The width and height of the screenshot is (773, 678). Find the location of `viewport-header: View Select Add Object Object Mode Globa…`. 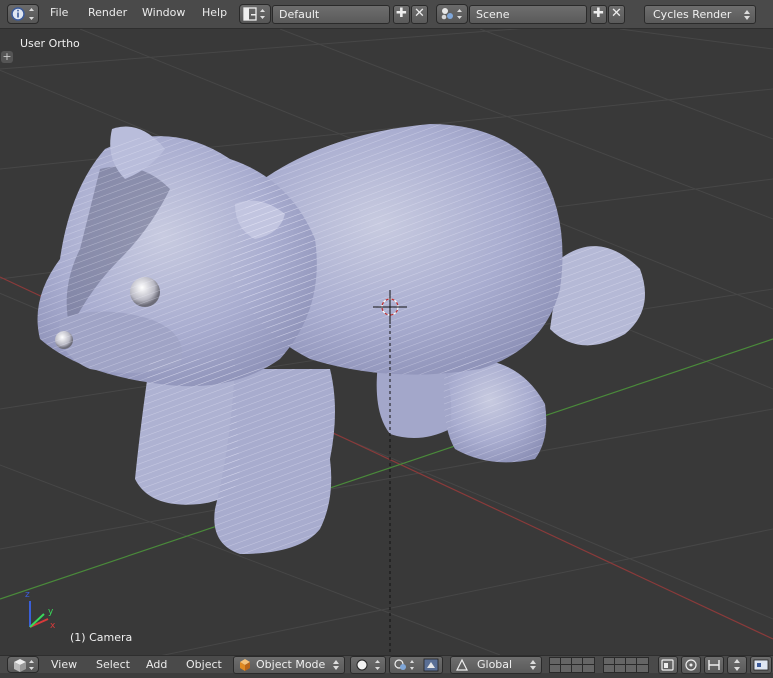

viewport-header: View Select Add Object Object Mode Globa… is located at coordinates (386, 664).